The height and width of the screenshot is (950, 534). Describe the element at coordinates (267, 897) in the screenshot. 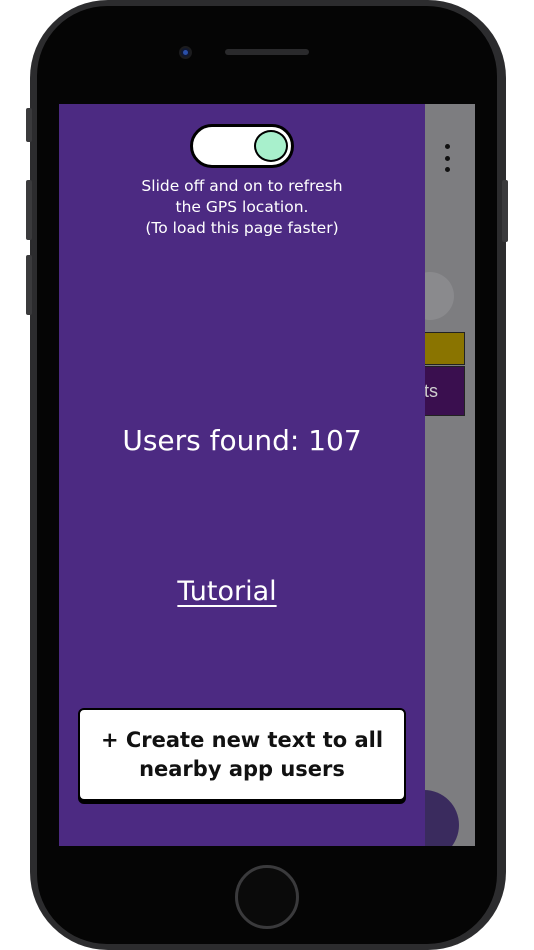

I see `home-button` at that location.